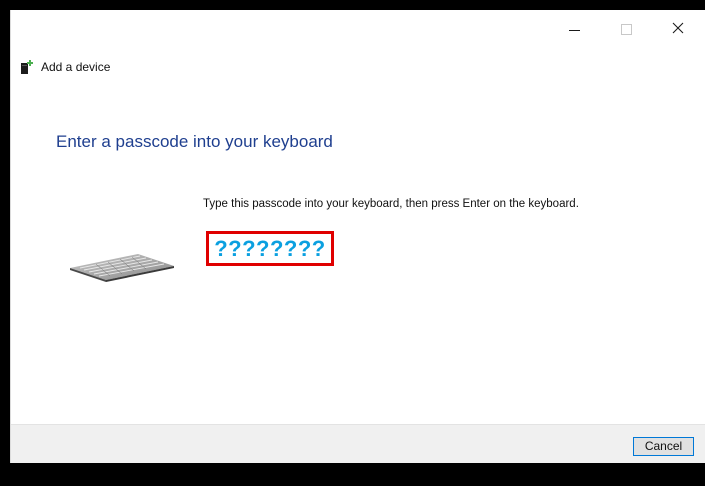 The image size is (705, 486). Describe the element at coordinates (27, 67) in the screenshot. I see `add-device-icon` at that location.